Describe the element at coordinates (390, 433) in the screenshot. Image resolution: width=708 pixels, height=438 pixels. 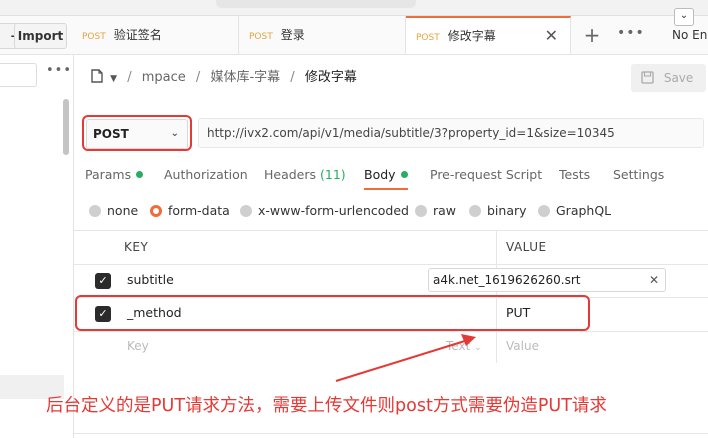
I see `divider` at that location.